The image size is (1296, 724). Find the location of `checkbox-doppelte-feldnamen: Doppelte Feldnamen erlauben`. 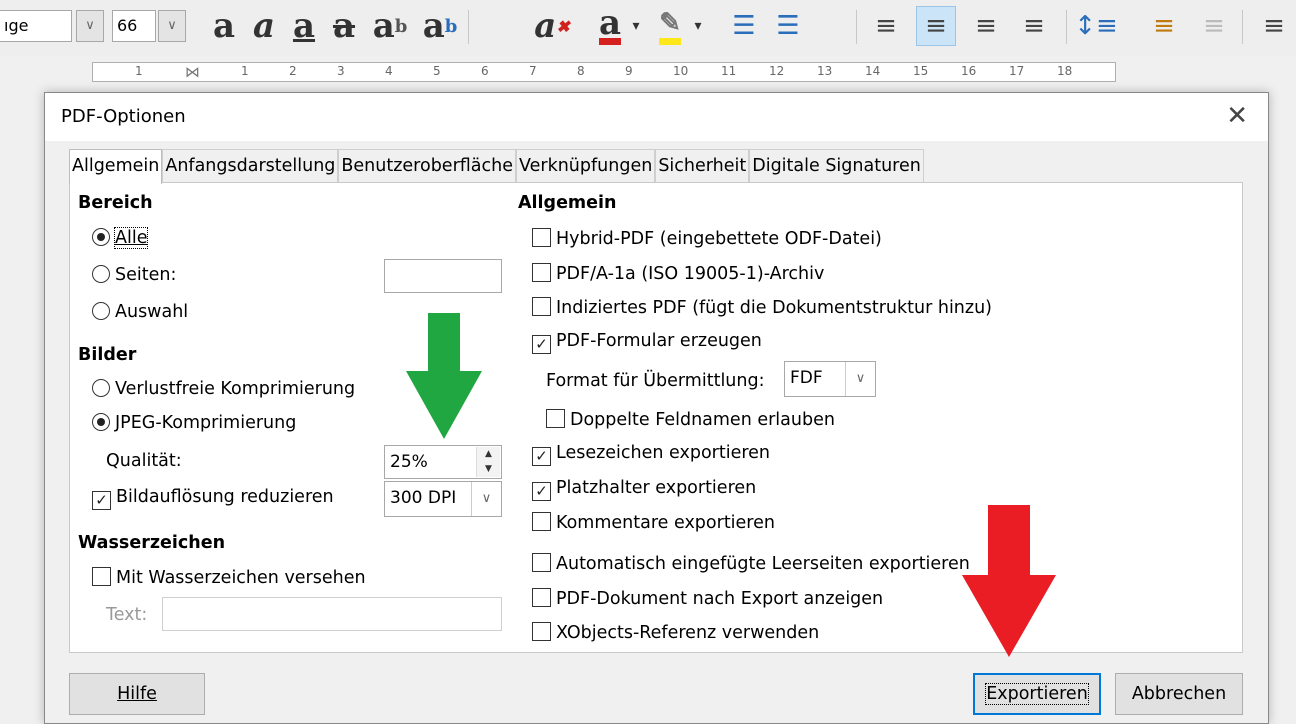

checkbox-doppelte-feldnamen: Doppelte Feldnamen erlauben is located at coordinates (690, 419).